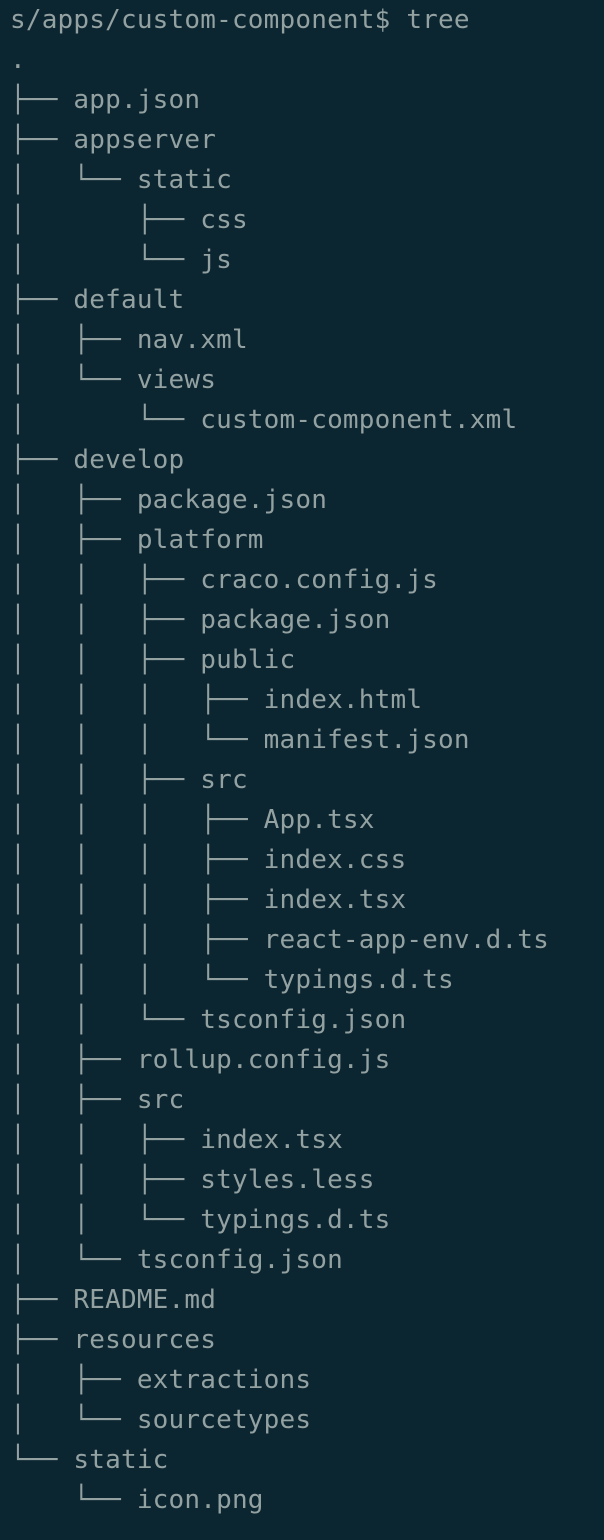 This screenshot has height=1540, width=604. Describe the element at coordinates (121, 180) in the screenshot. I see `tree-line: │ └── static` at that location.